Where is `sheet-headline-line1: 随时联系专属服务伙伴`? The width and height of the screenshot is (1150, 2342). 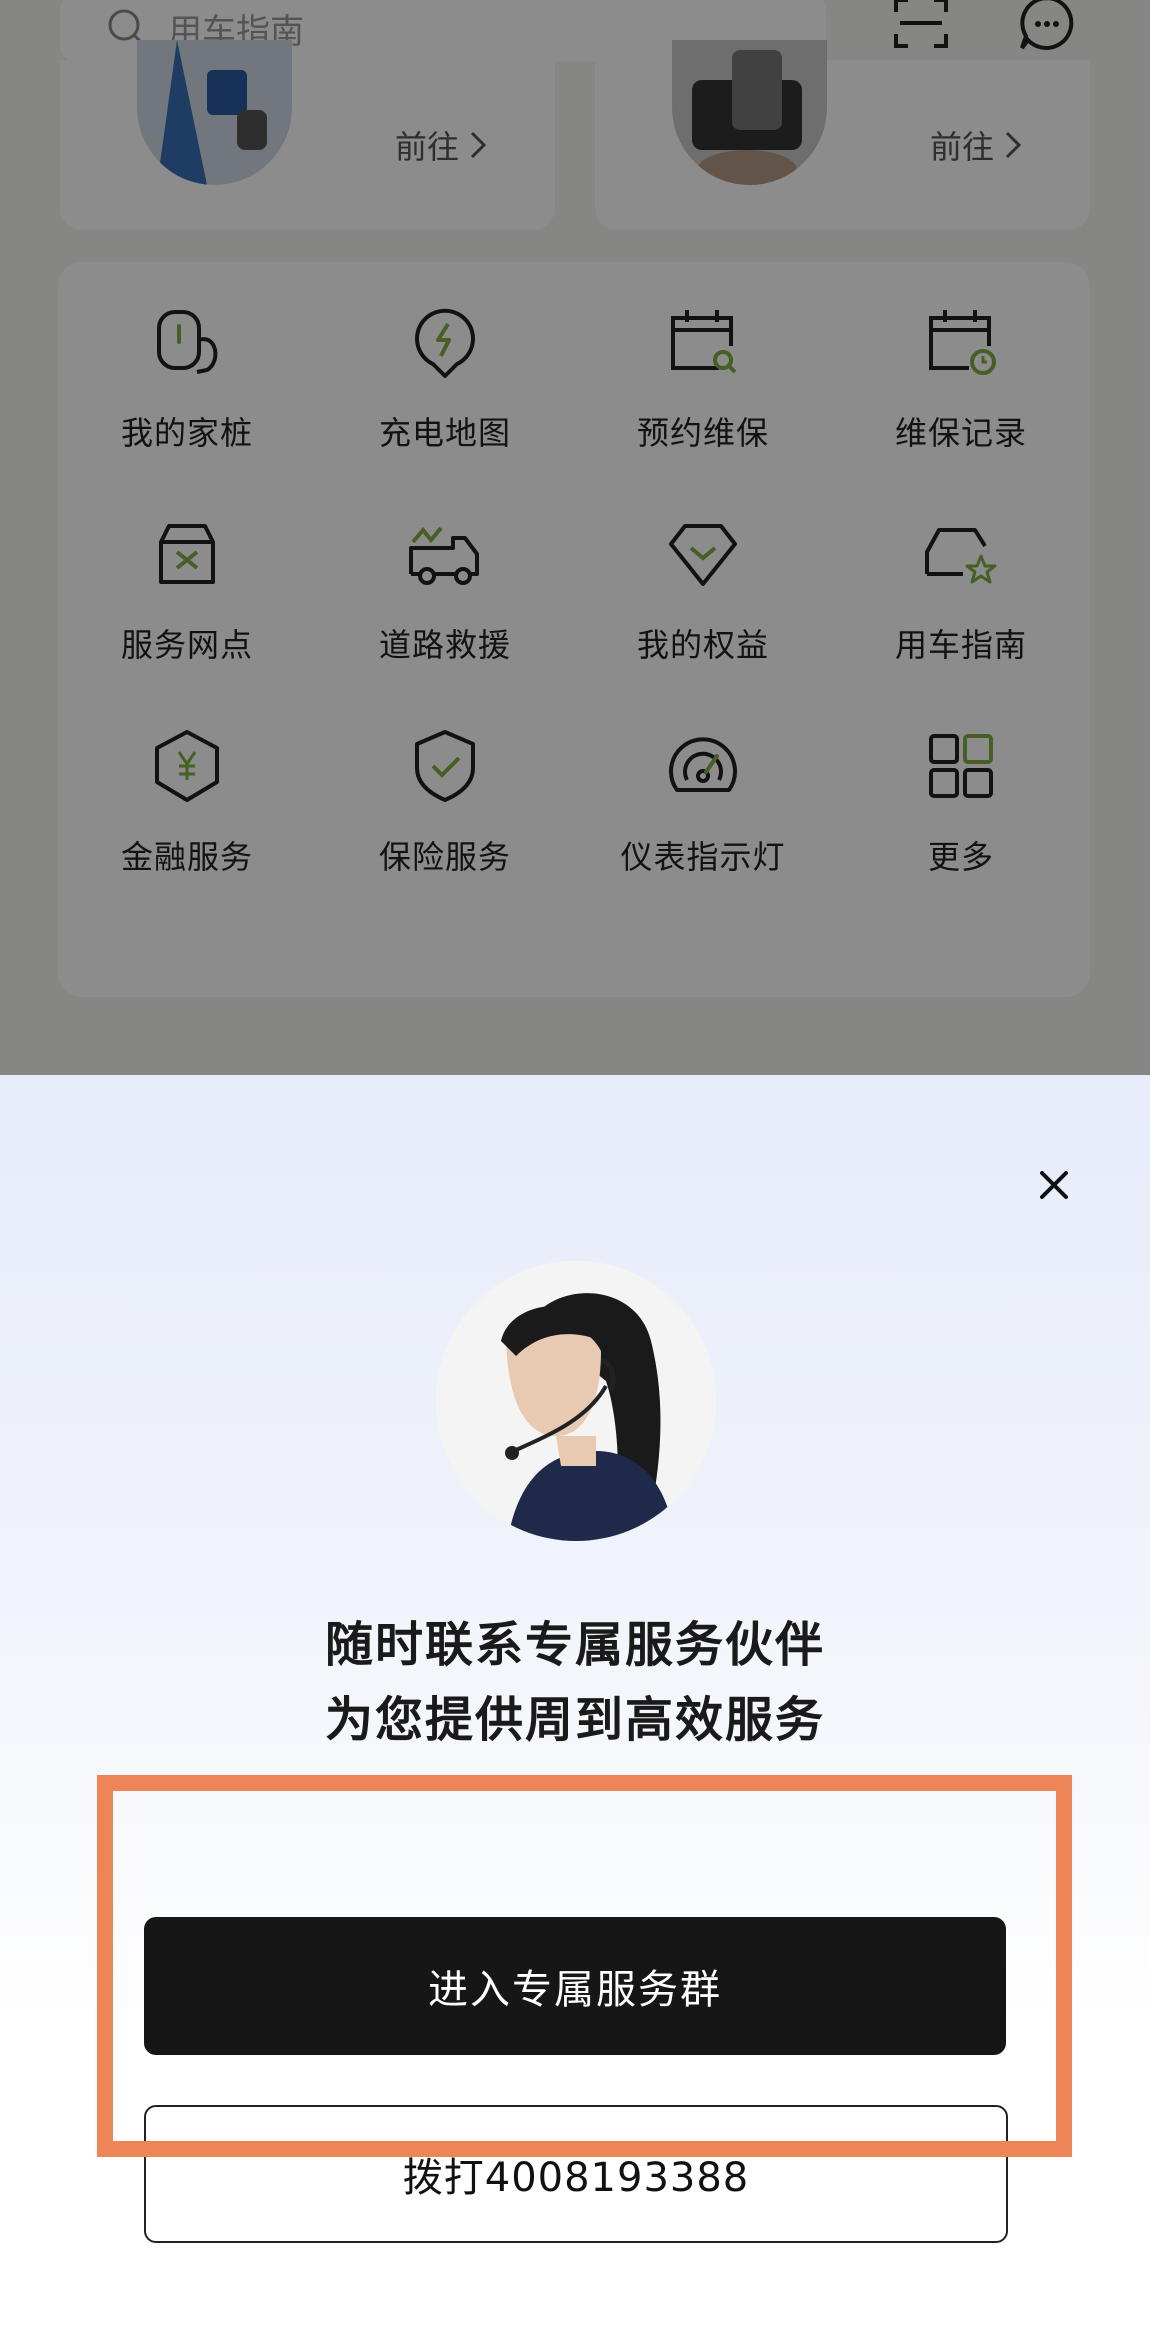 sheet-headline-line1: 随时联系专属服务伙伴 is located at coordinates (574, 1645).